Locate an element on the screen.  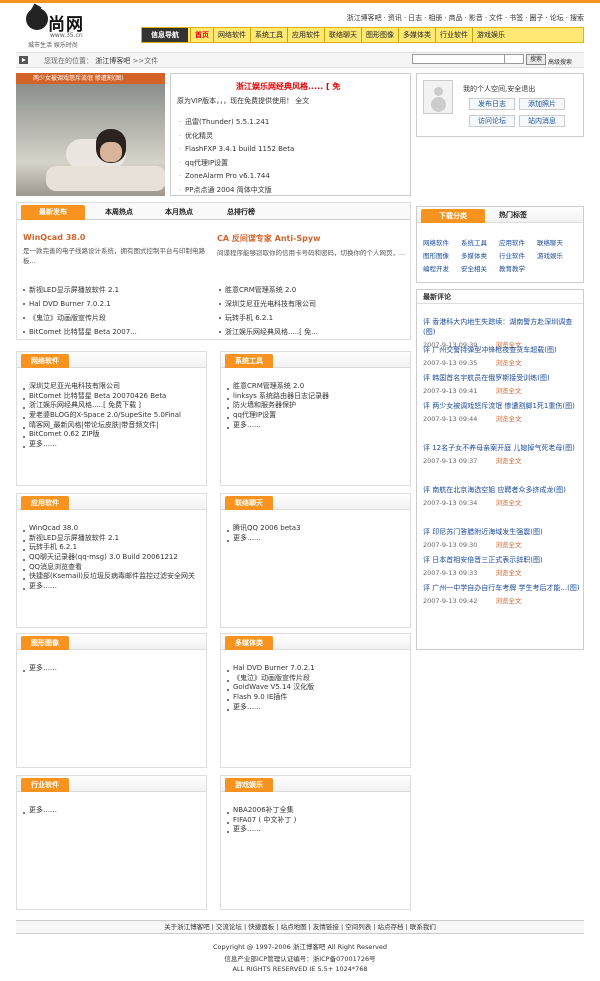
category-list-item: 玩转手机 6.2.1 is located at coordinates (113, 548).